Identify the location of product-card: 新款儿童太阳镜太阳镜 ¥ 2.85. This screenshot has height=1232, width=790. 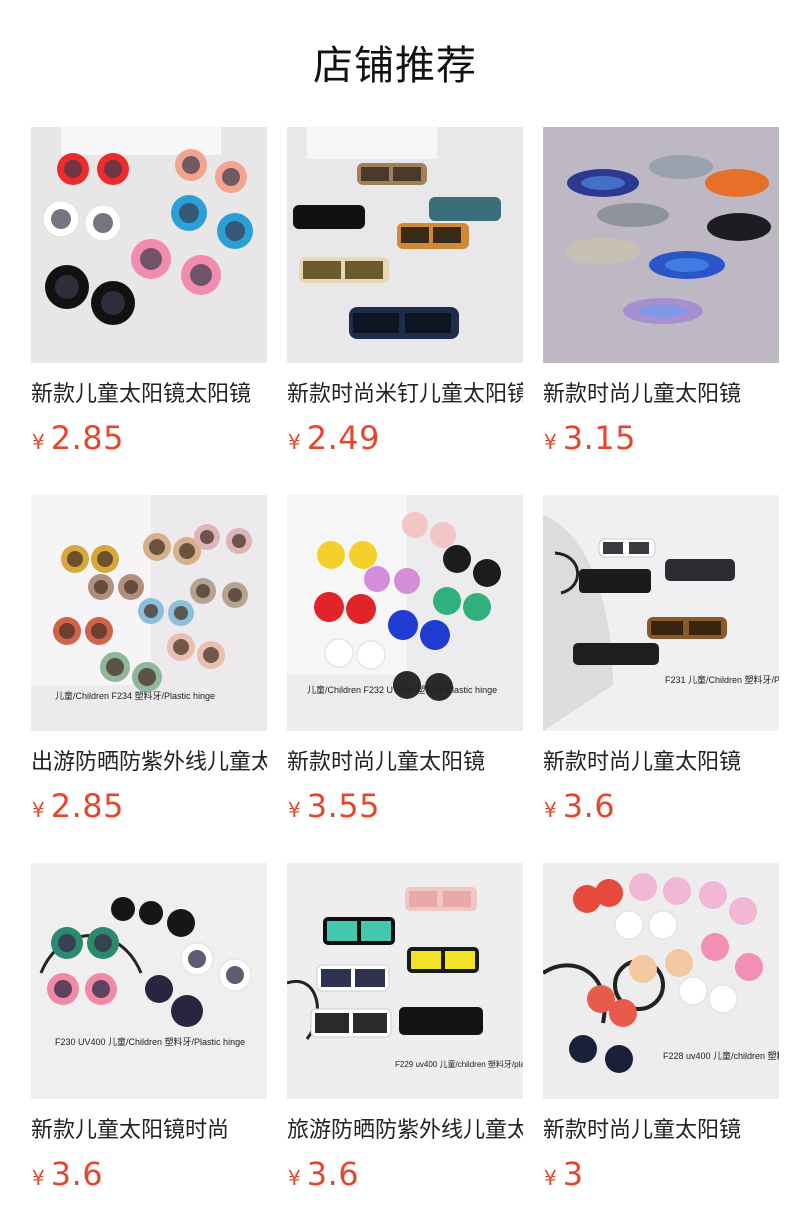
(149, 302).